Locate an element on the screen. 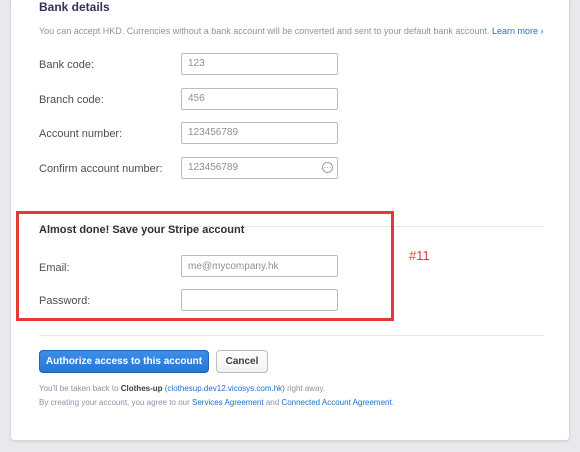  account-number-field: 123456789 is located at coordinates (259, 133).